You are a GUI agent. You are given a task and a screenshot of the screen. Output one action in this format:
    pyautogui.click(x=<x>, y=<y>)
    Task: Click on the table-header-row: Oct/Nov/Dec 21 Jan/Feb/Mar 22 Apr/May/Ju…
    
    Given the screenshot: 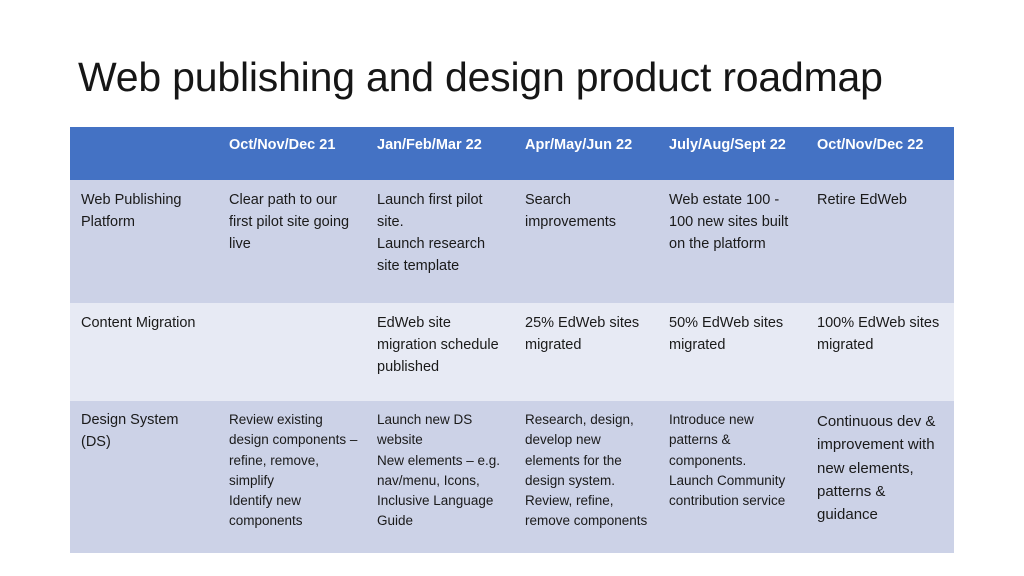 What is the action you would take?
    pyautogui.click(x=512, y=153)
    